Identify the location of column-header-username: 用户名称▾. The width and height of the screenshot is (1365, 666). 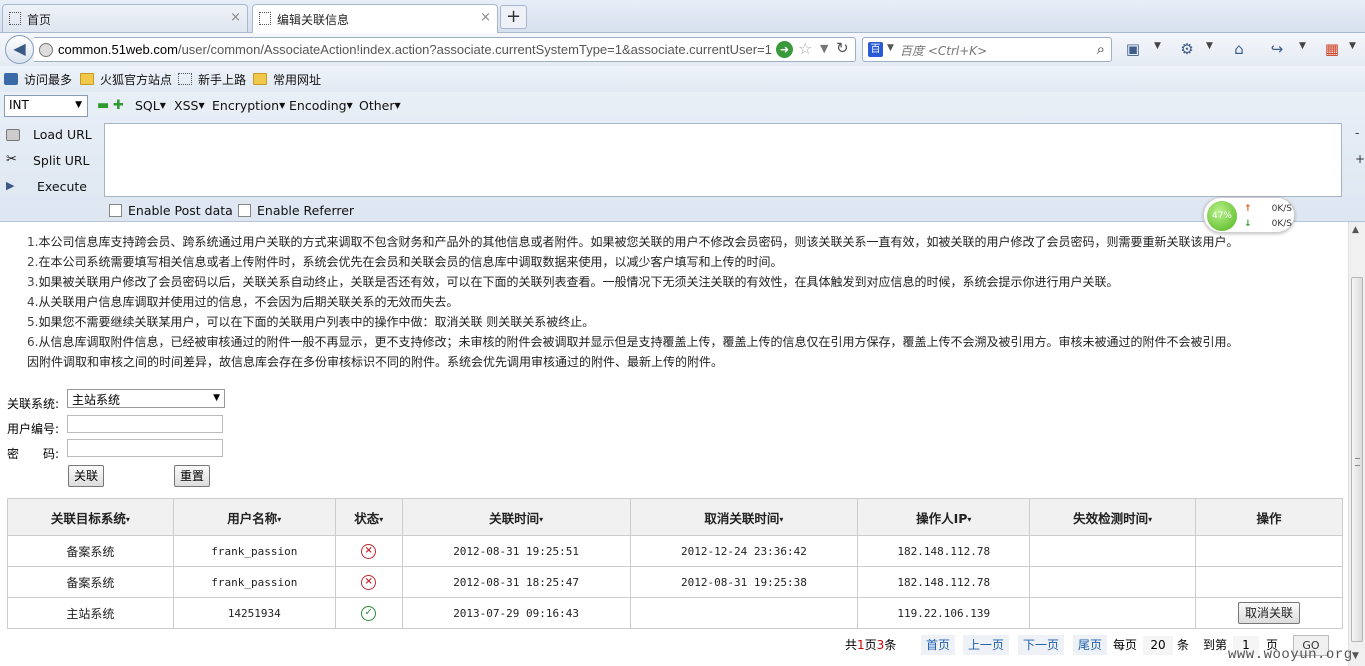
(254, 517).